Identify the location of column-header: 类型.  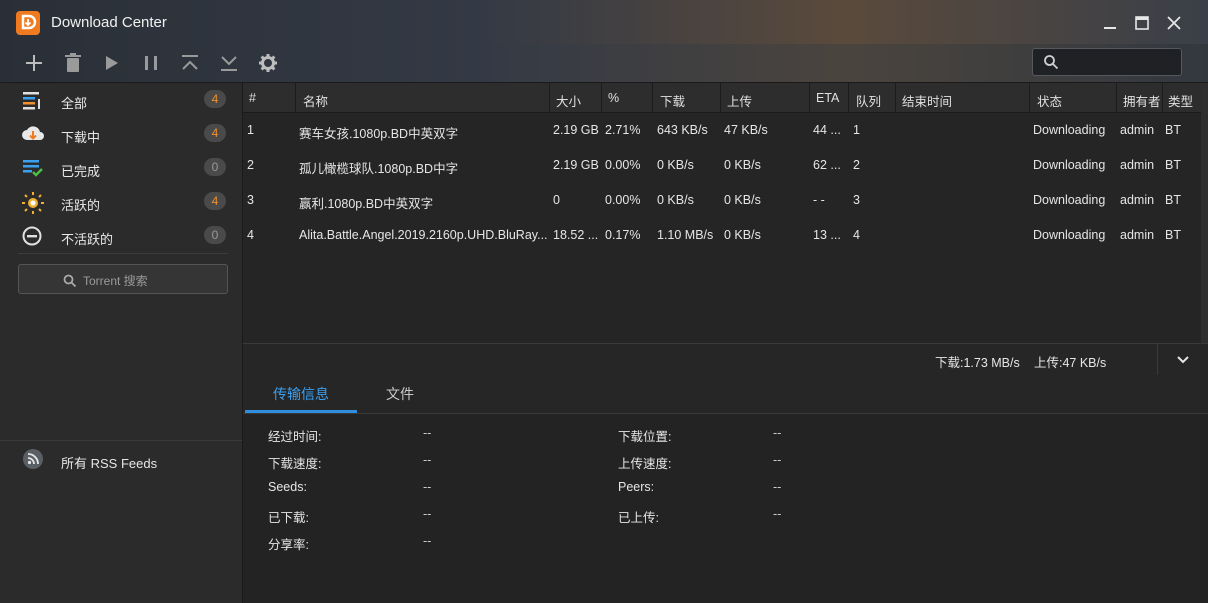
(1180, 100).